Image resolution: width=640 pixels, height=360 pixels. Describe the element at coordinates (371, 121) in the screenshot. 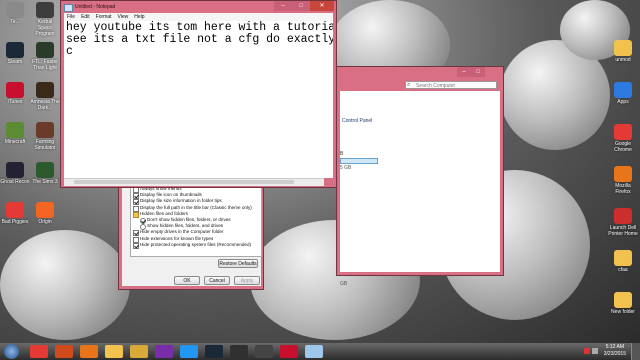

I see `address-bar: Control Panel` at that location.